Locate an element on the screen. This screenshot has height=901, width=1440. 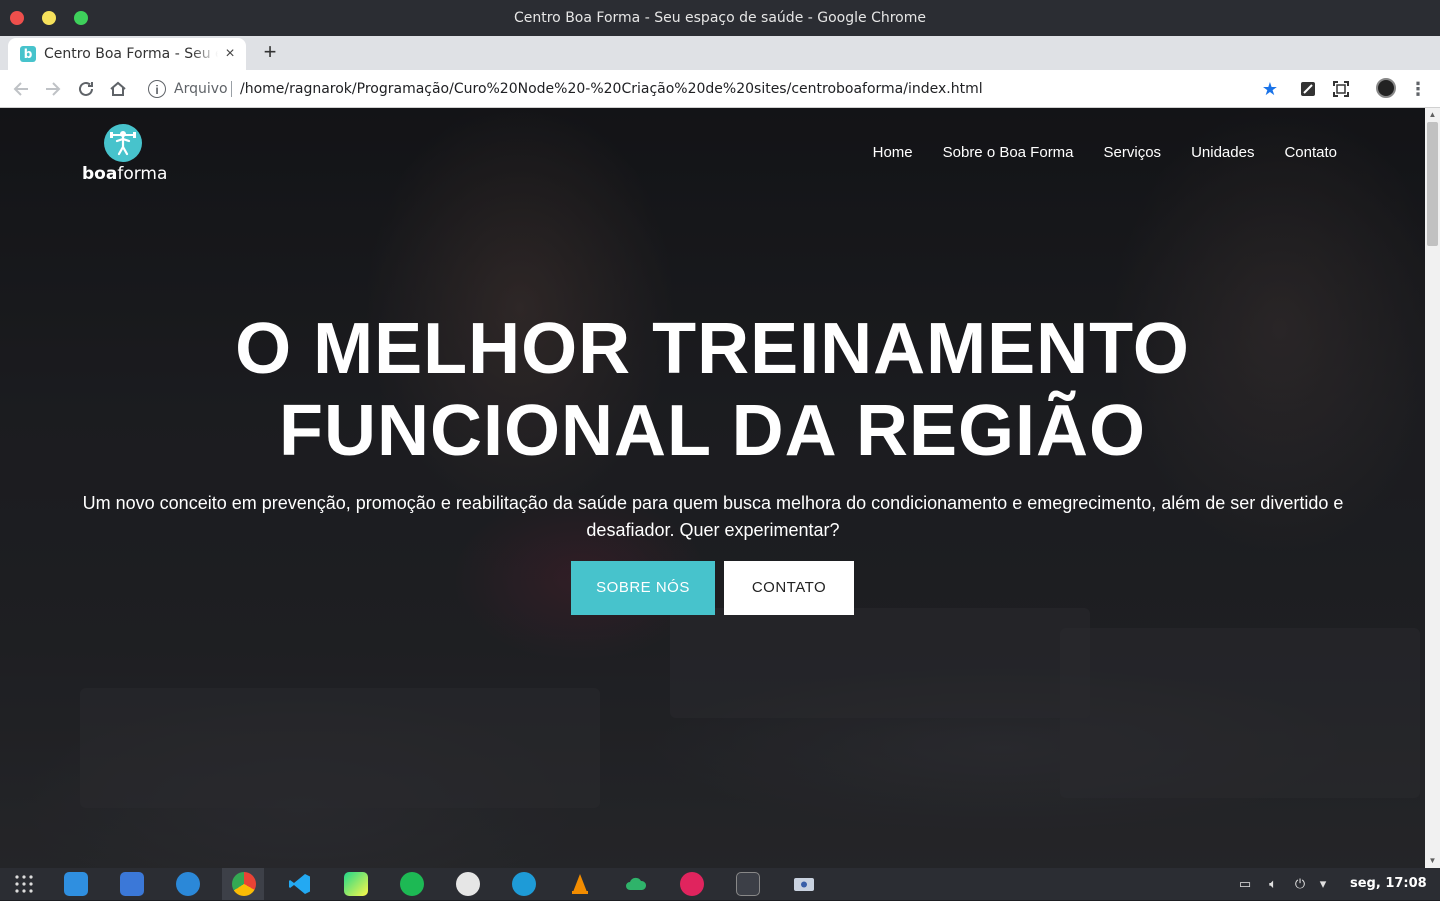
reload-icon is located at coordinates (86, 89).